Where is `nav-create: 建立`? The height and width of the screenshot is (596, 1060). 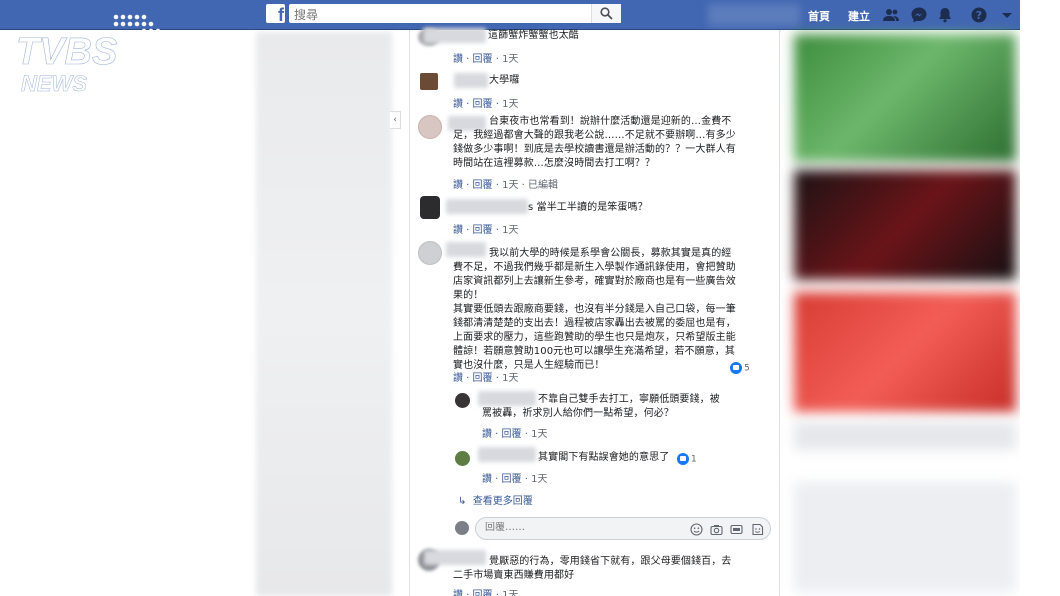 nav-create: 建立 is located at coordinates (859, 16).